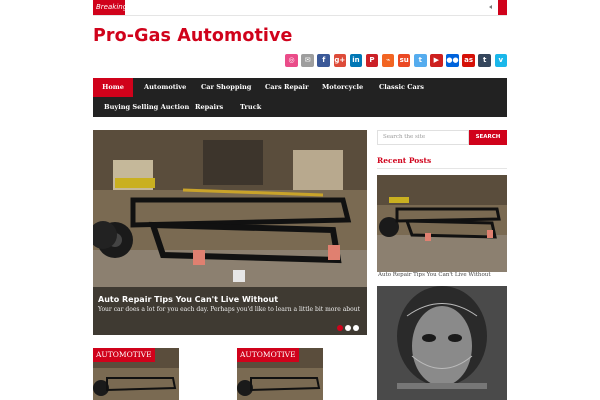 The height and width of the screenshot is (400, 600). What do you see at coordinates (434, 275) in the screenshot?
I see `recent-post-title: Auto Repair Tips You Can't Live Without` at bounding box center [434, 275].